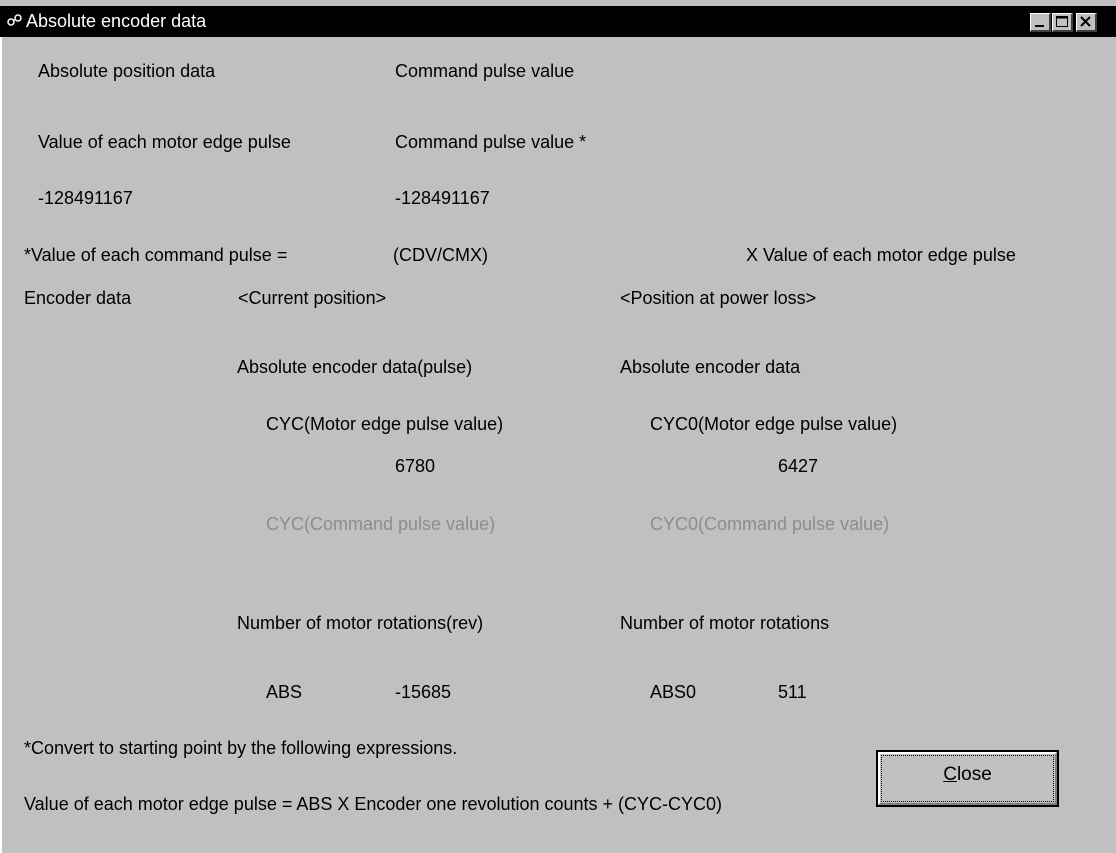 The image size is (1116, 853). Describe the element at coordinates (967, 774) in the screenshot. I see `close-button-label: Close` at that location.